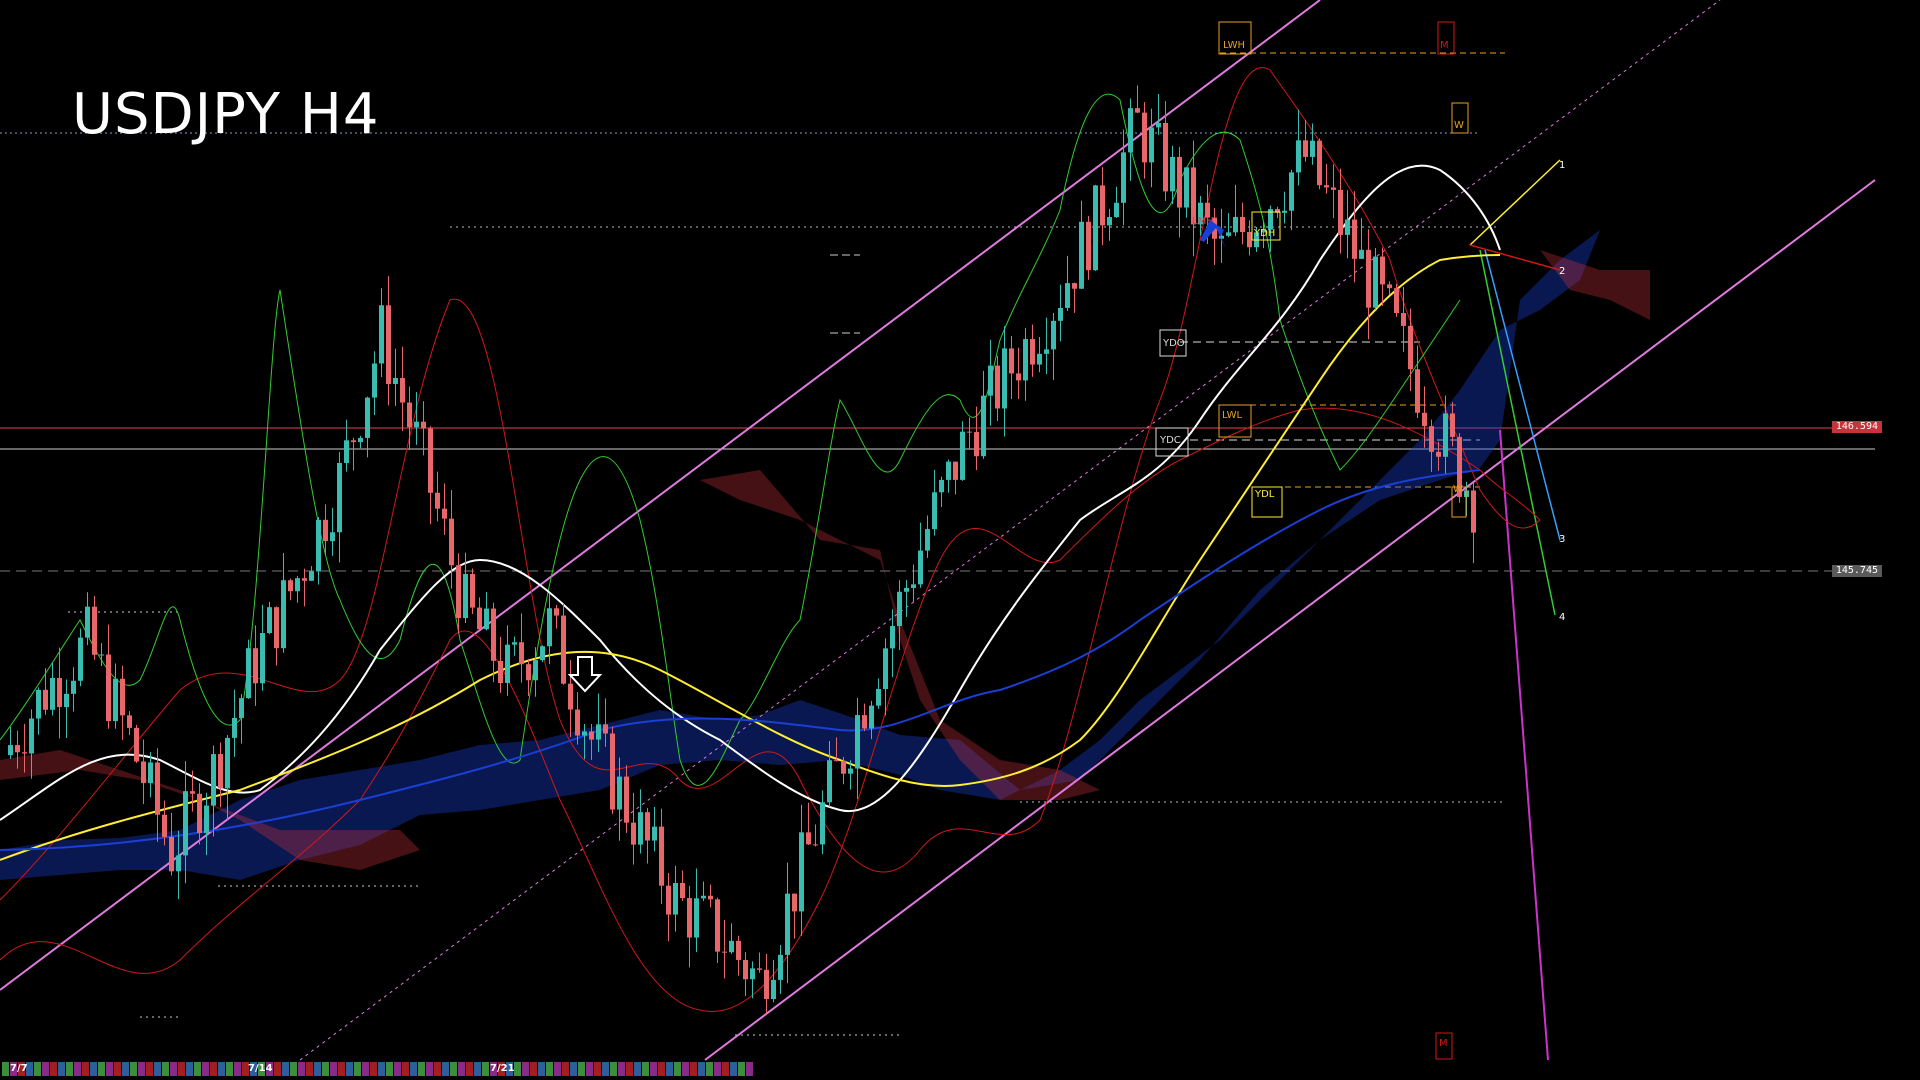 This screenshot has width=1920, height=1080. I want to click on svg-text: YDH, so click(1264, 233).